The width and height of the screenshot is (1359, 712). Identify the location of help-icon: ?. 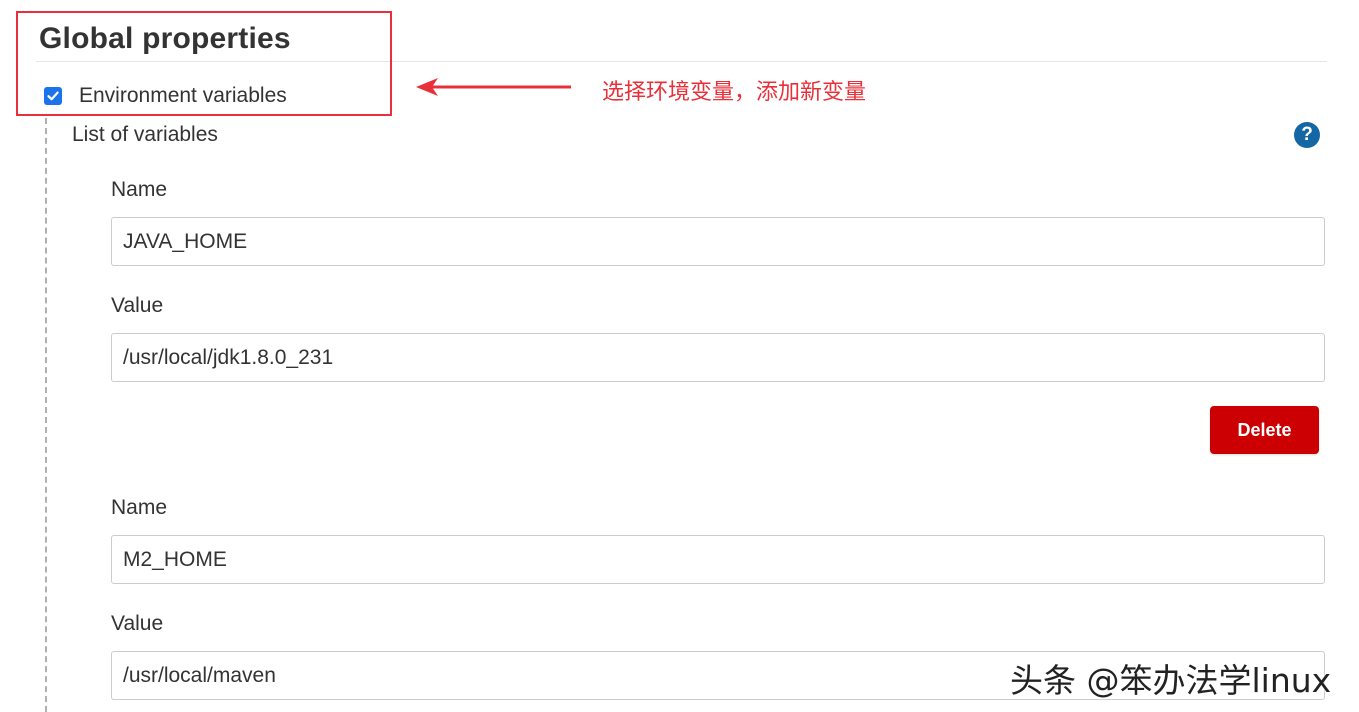
(1307, 135).